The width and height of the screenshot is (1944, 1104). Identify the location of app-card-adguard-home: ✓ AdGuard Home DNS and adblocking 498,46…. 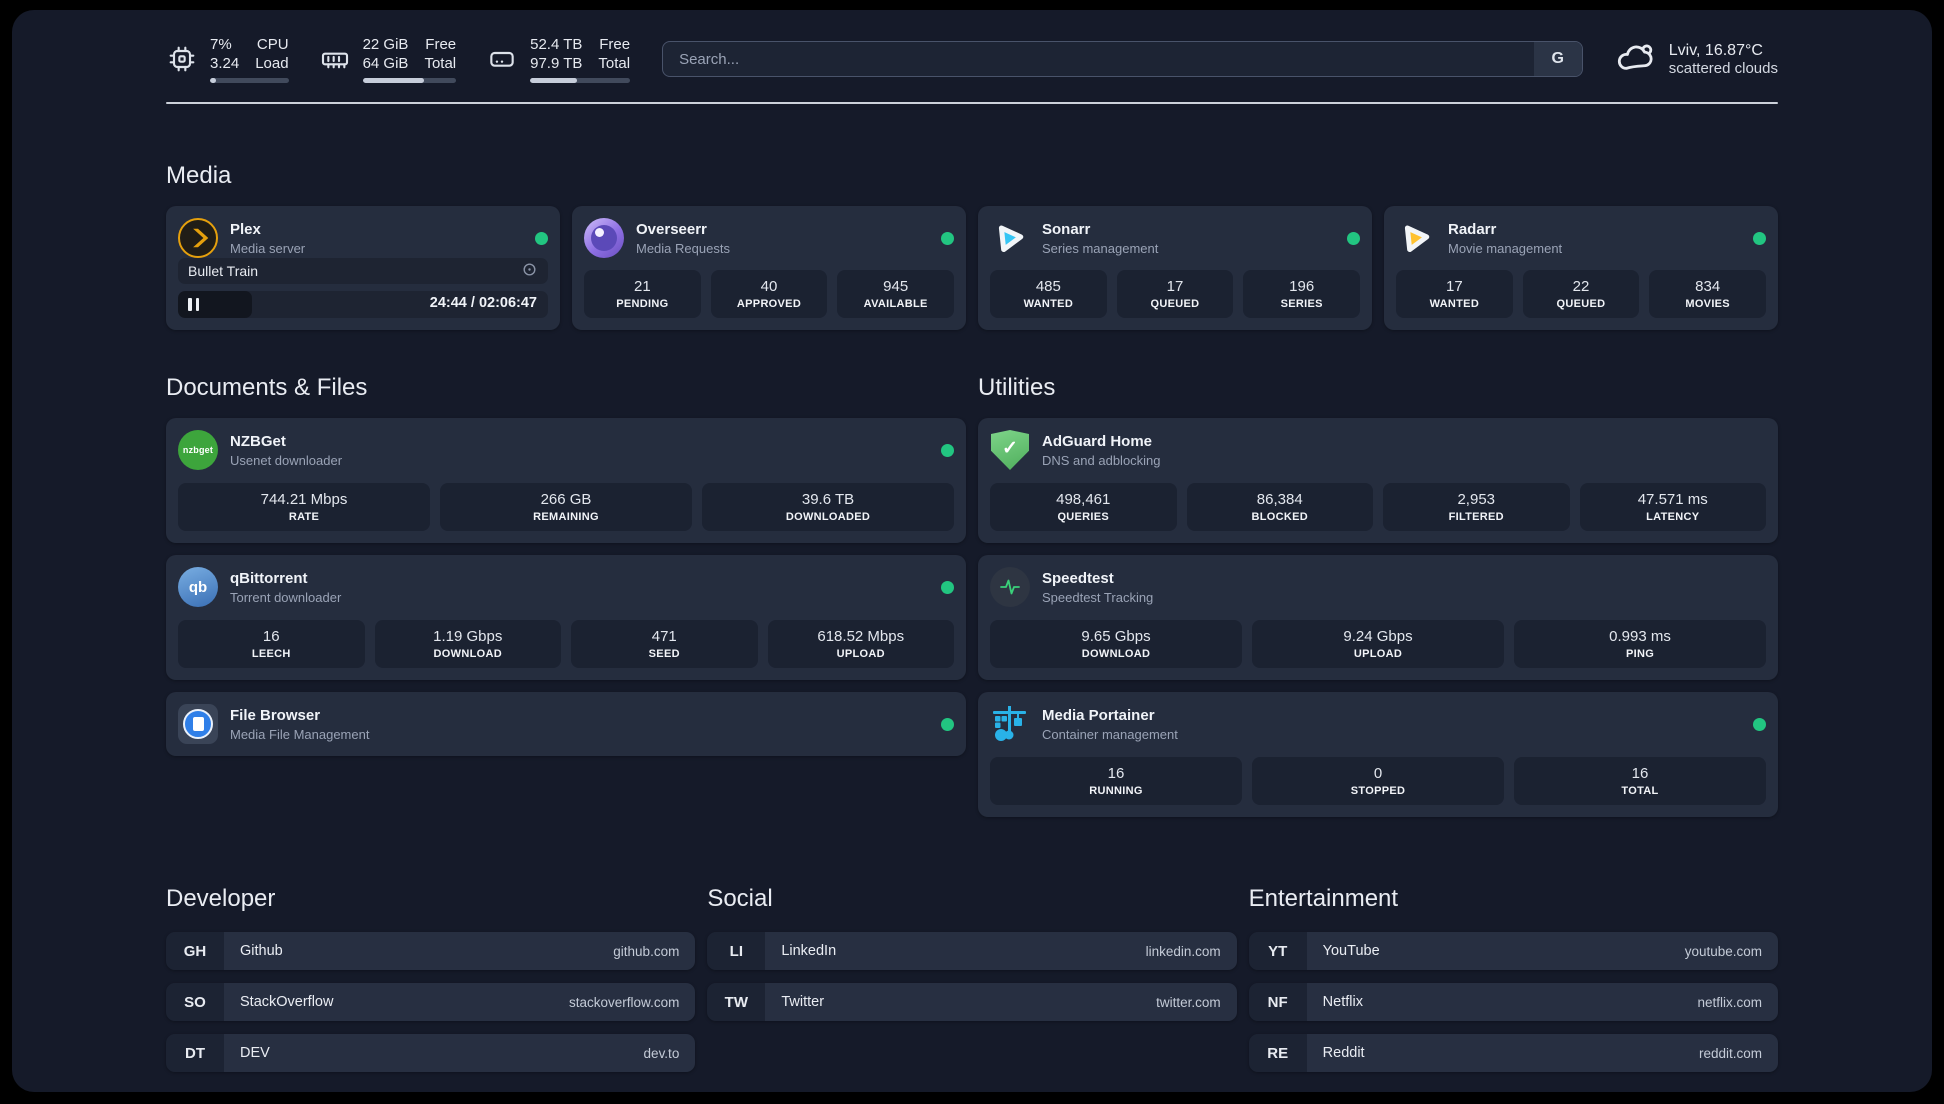
(1378, 480).